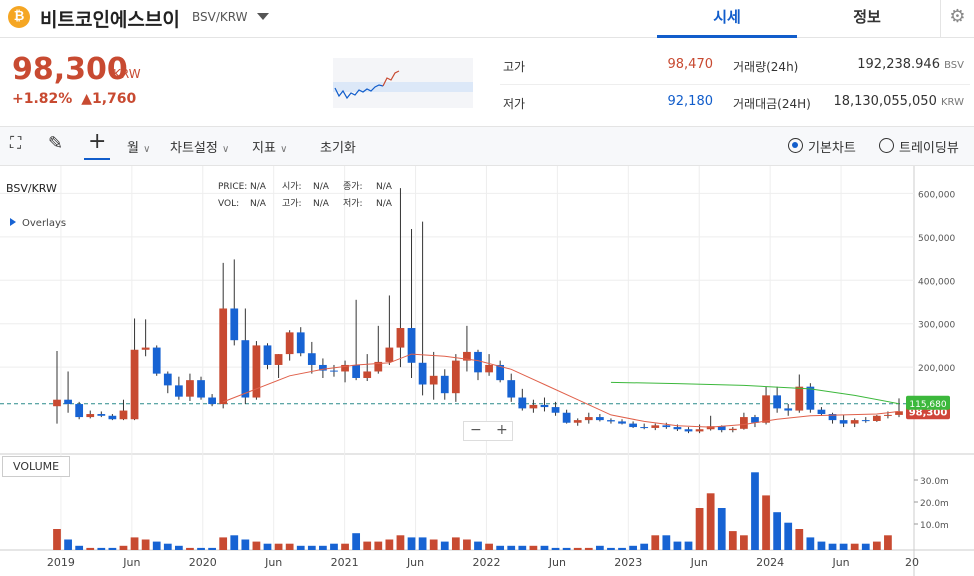  I want to click on period-select: 월 ∨, so click(138, 146).